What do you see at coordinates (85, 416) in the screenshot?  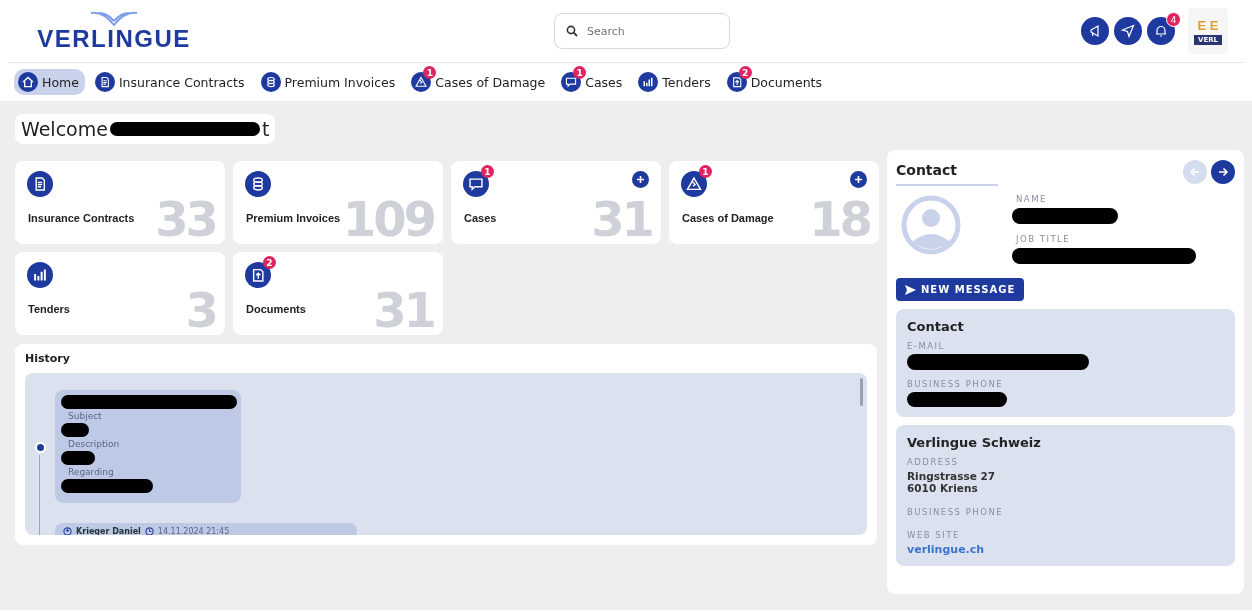 I see `field-label: Subject` at bounding box center [85, 416].